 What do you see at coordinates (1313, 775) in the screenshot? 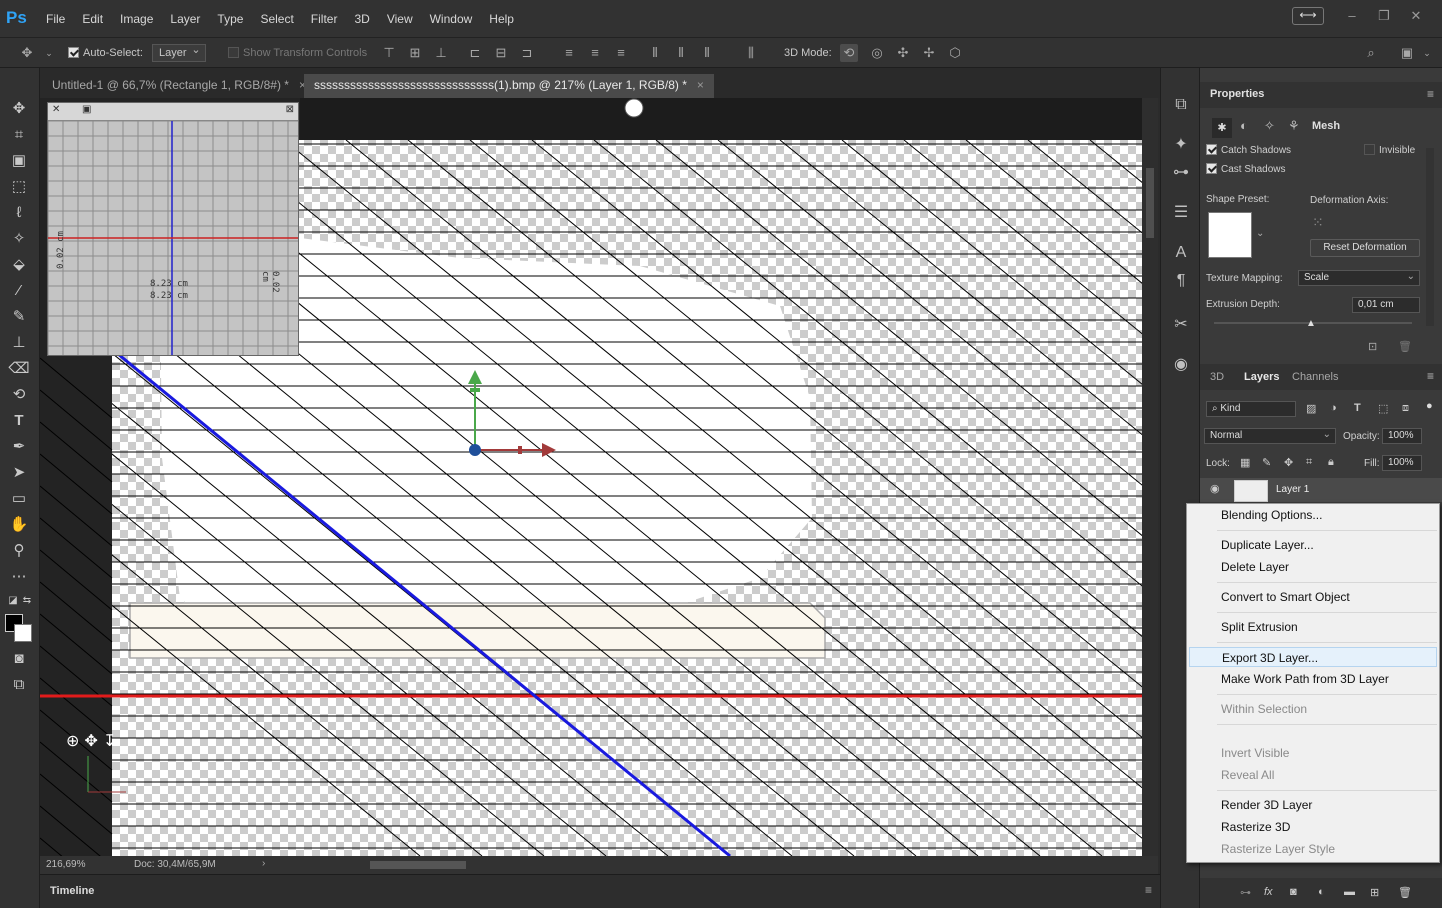
I see `menu-reveal-all: Reveal All` at bounding box center [1313, 775].